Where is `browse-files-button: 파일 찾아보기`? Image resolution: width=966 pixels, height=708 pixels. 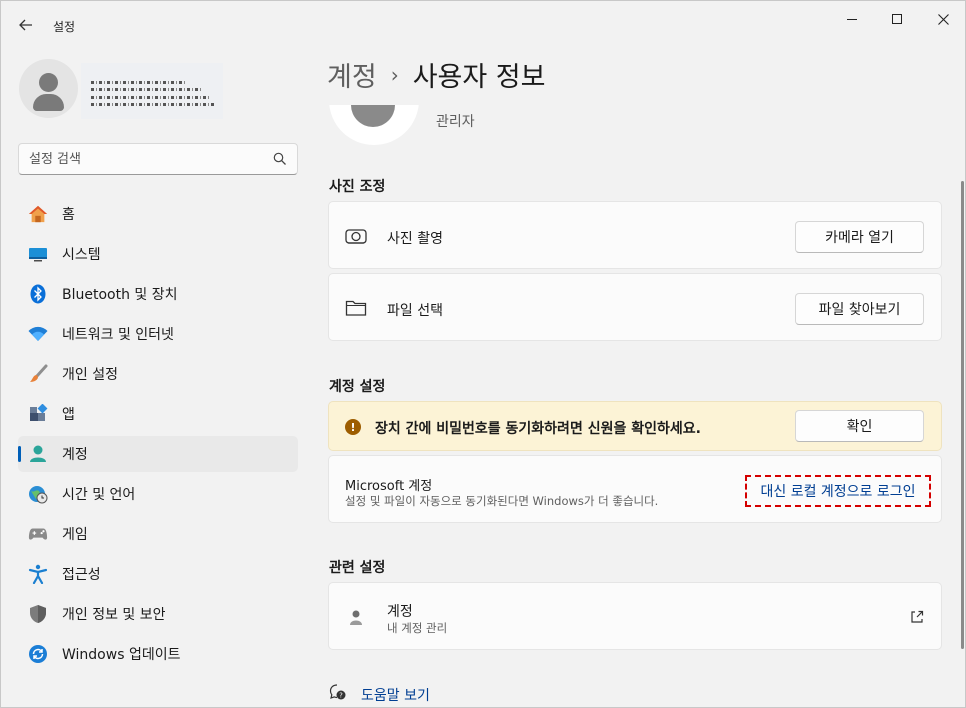
browse-files-button: 파일 찾아보기 is located at coordinates (859, 309).